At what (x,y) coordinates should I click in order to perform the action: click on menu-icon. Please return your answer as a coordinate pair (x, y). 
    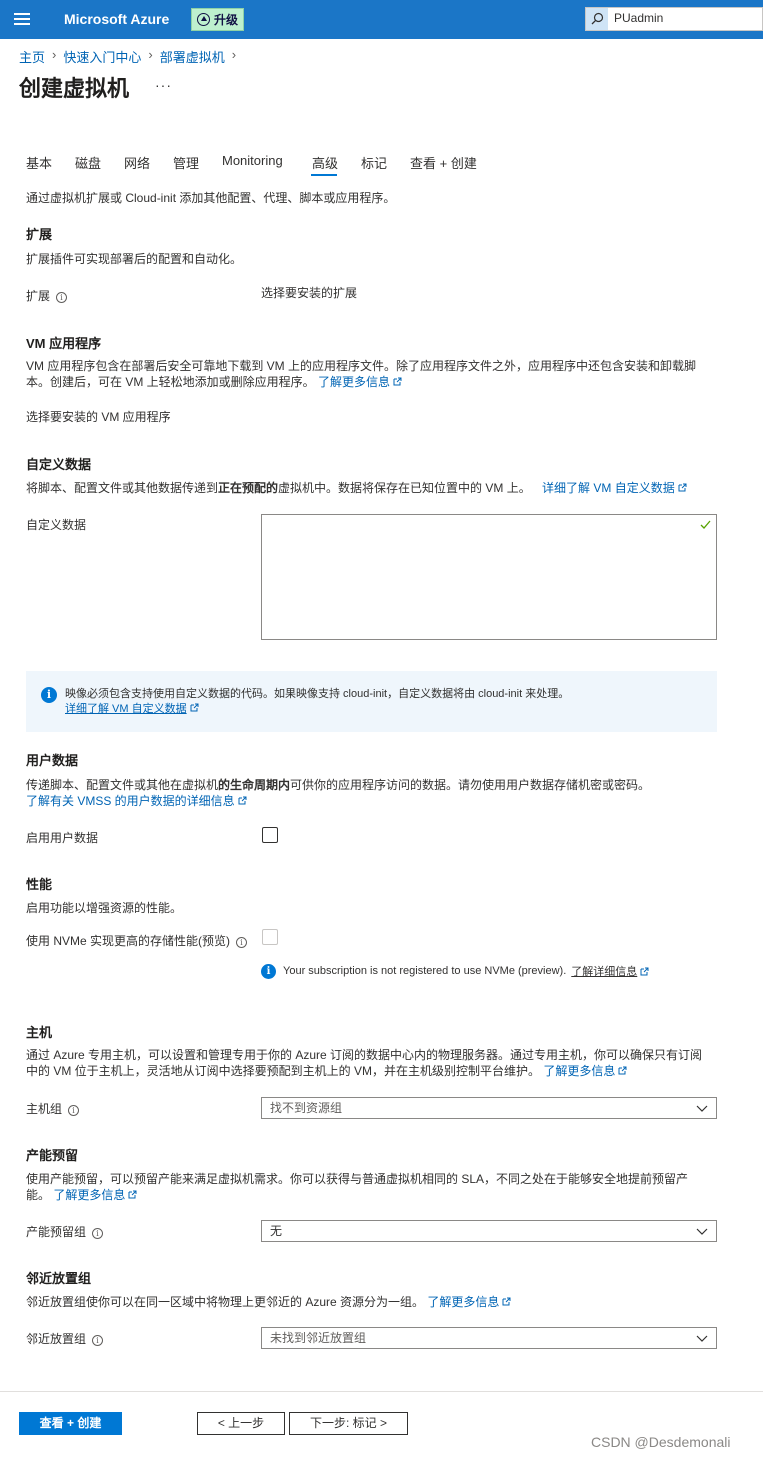
    Looking at the image, I should click on (22, 19).